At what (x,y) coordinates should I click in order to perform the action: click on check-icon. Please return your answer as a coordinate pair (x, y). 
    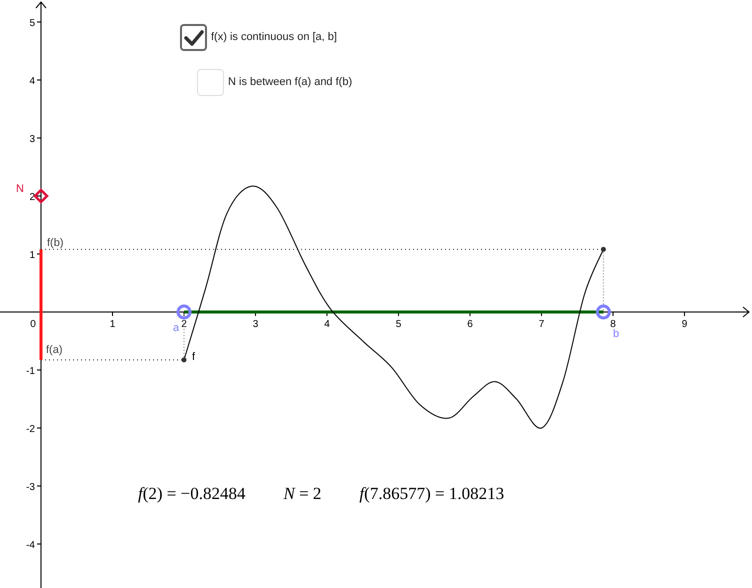
    Looking at the image, I should click on (194, 38).